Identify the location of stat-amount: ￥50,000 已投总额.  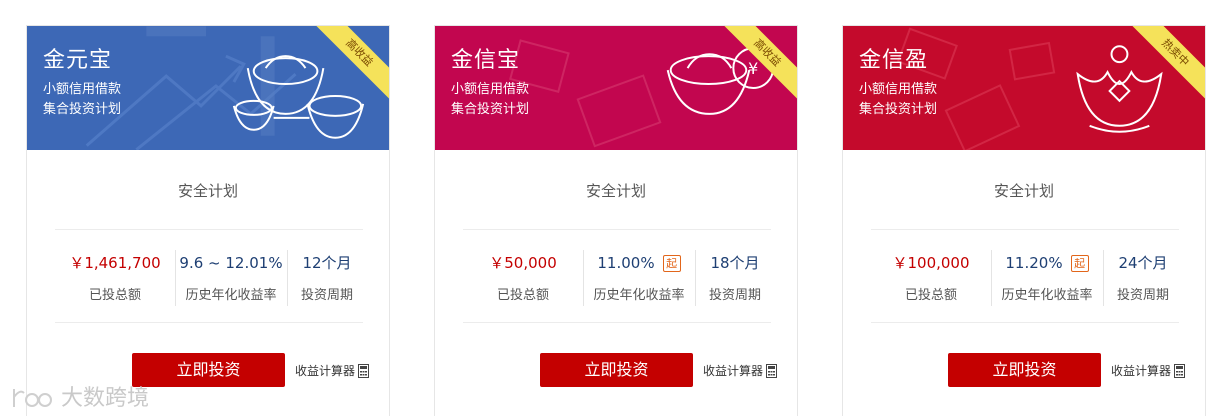
(523, 277).